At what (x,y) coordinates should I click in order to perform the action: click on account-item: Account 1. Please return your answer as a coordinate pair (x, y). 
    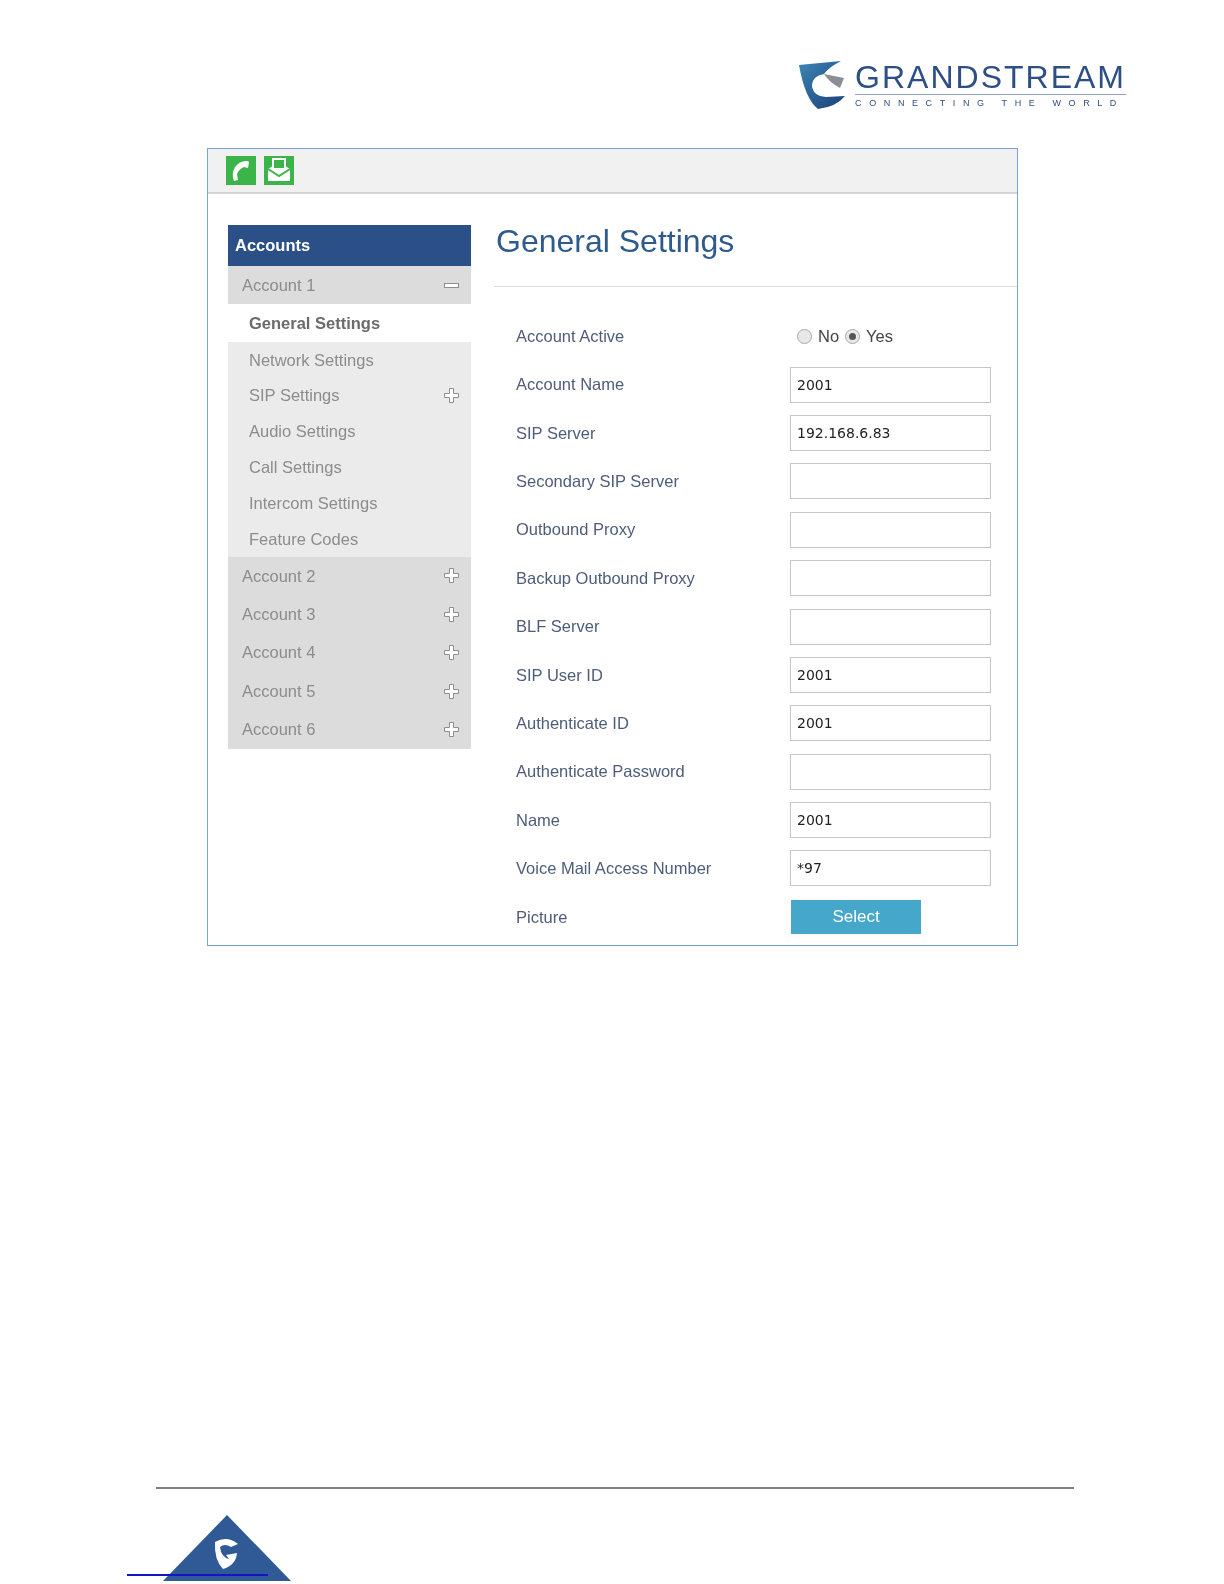
    Looking at the image, I should click on (349, 285).